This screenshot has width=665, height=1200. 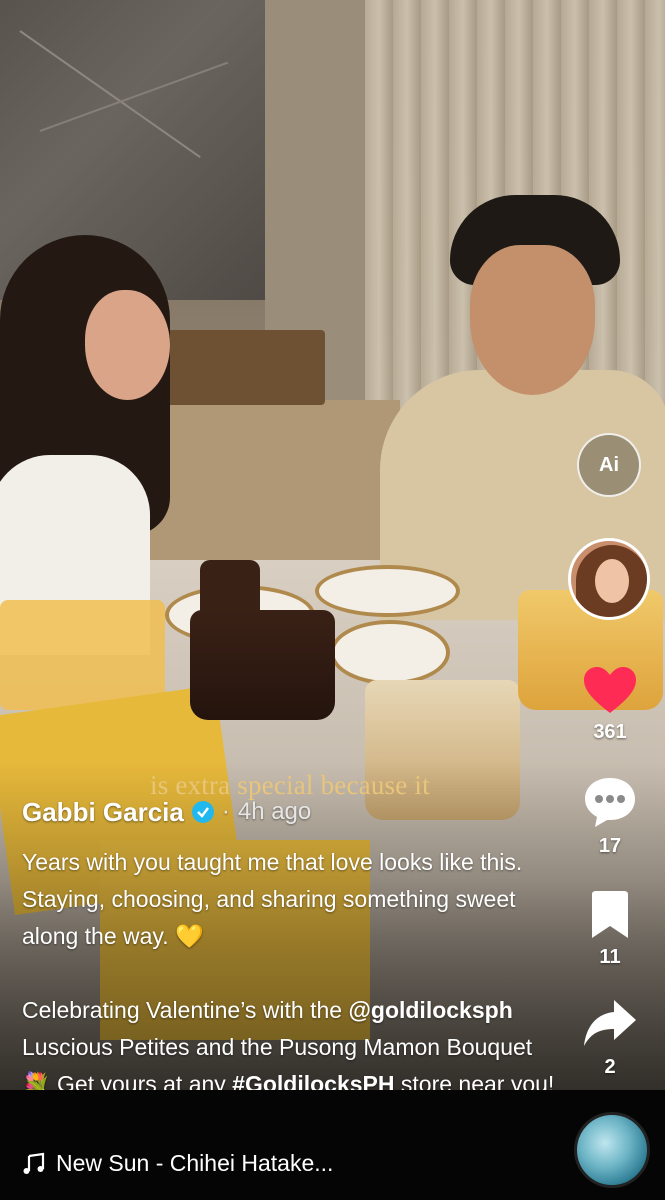 What do you see at coordinates (610, 690) in the screenshot?
I see `heart-icon` at bounding box center [610, 690].